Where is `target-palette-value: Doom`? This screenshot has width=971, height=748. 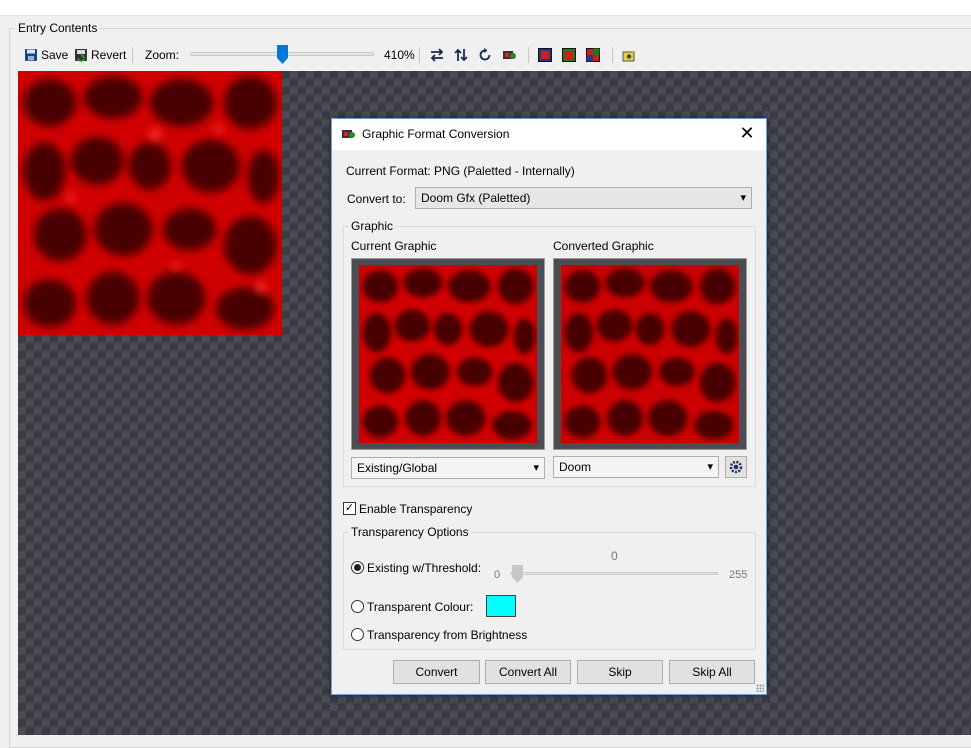
target-palette-value: Doom is located at coordinates (575, 467).